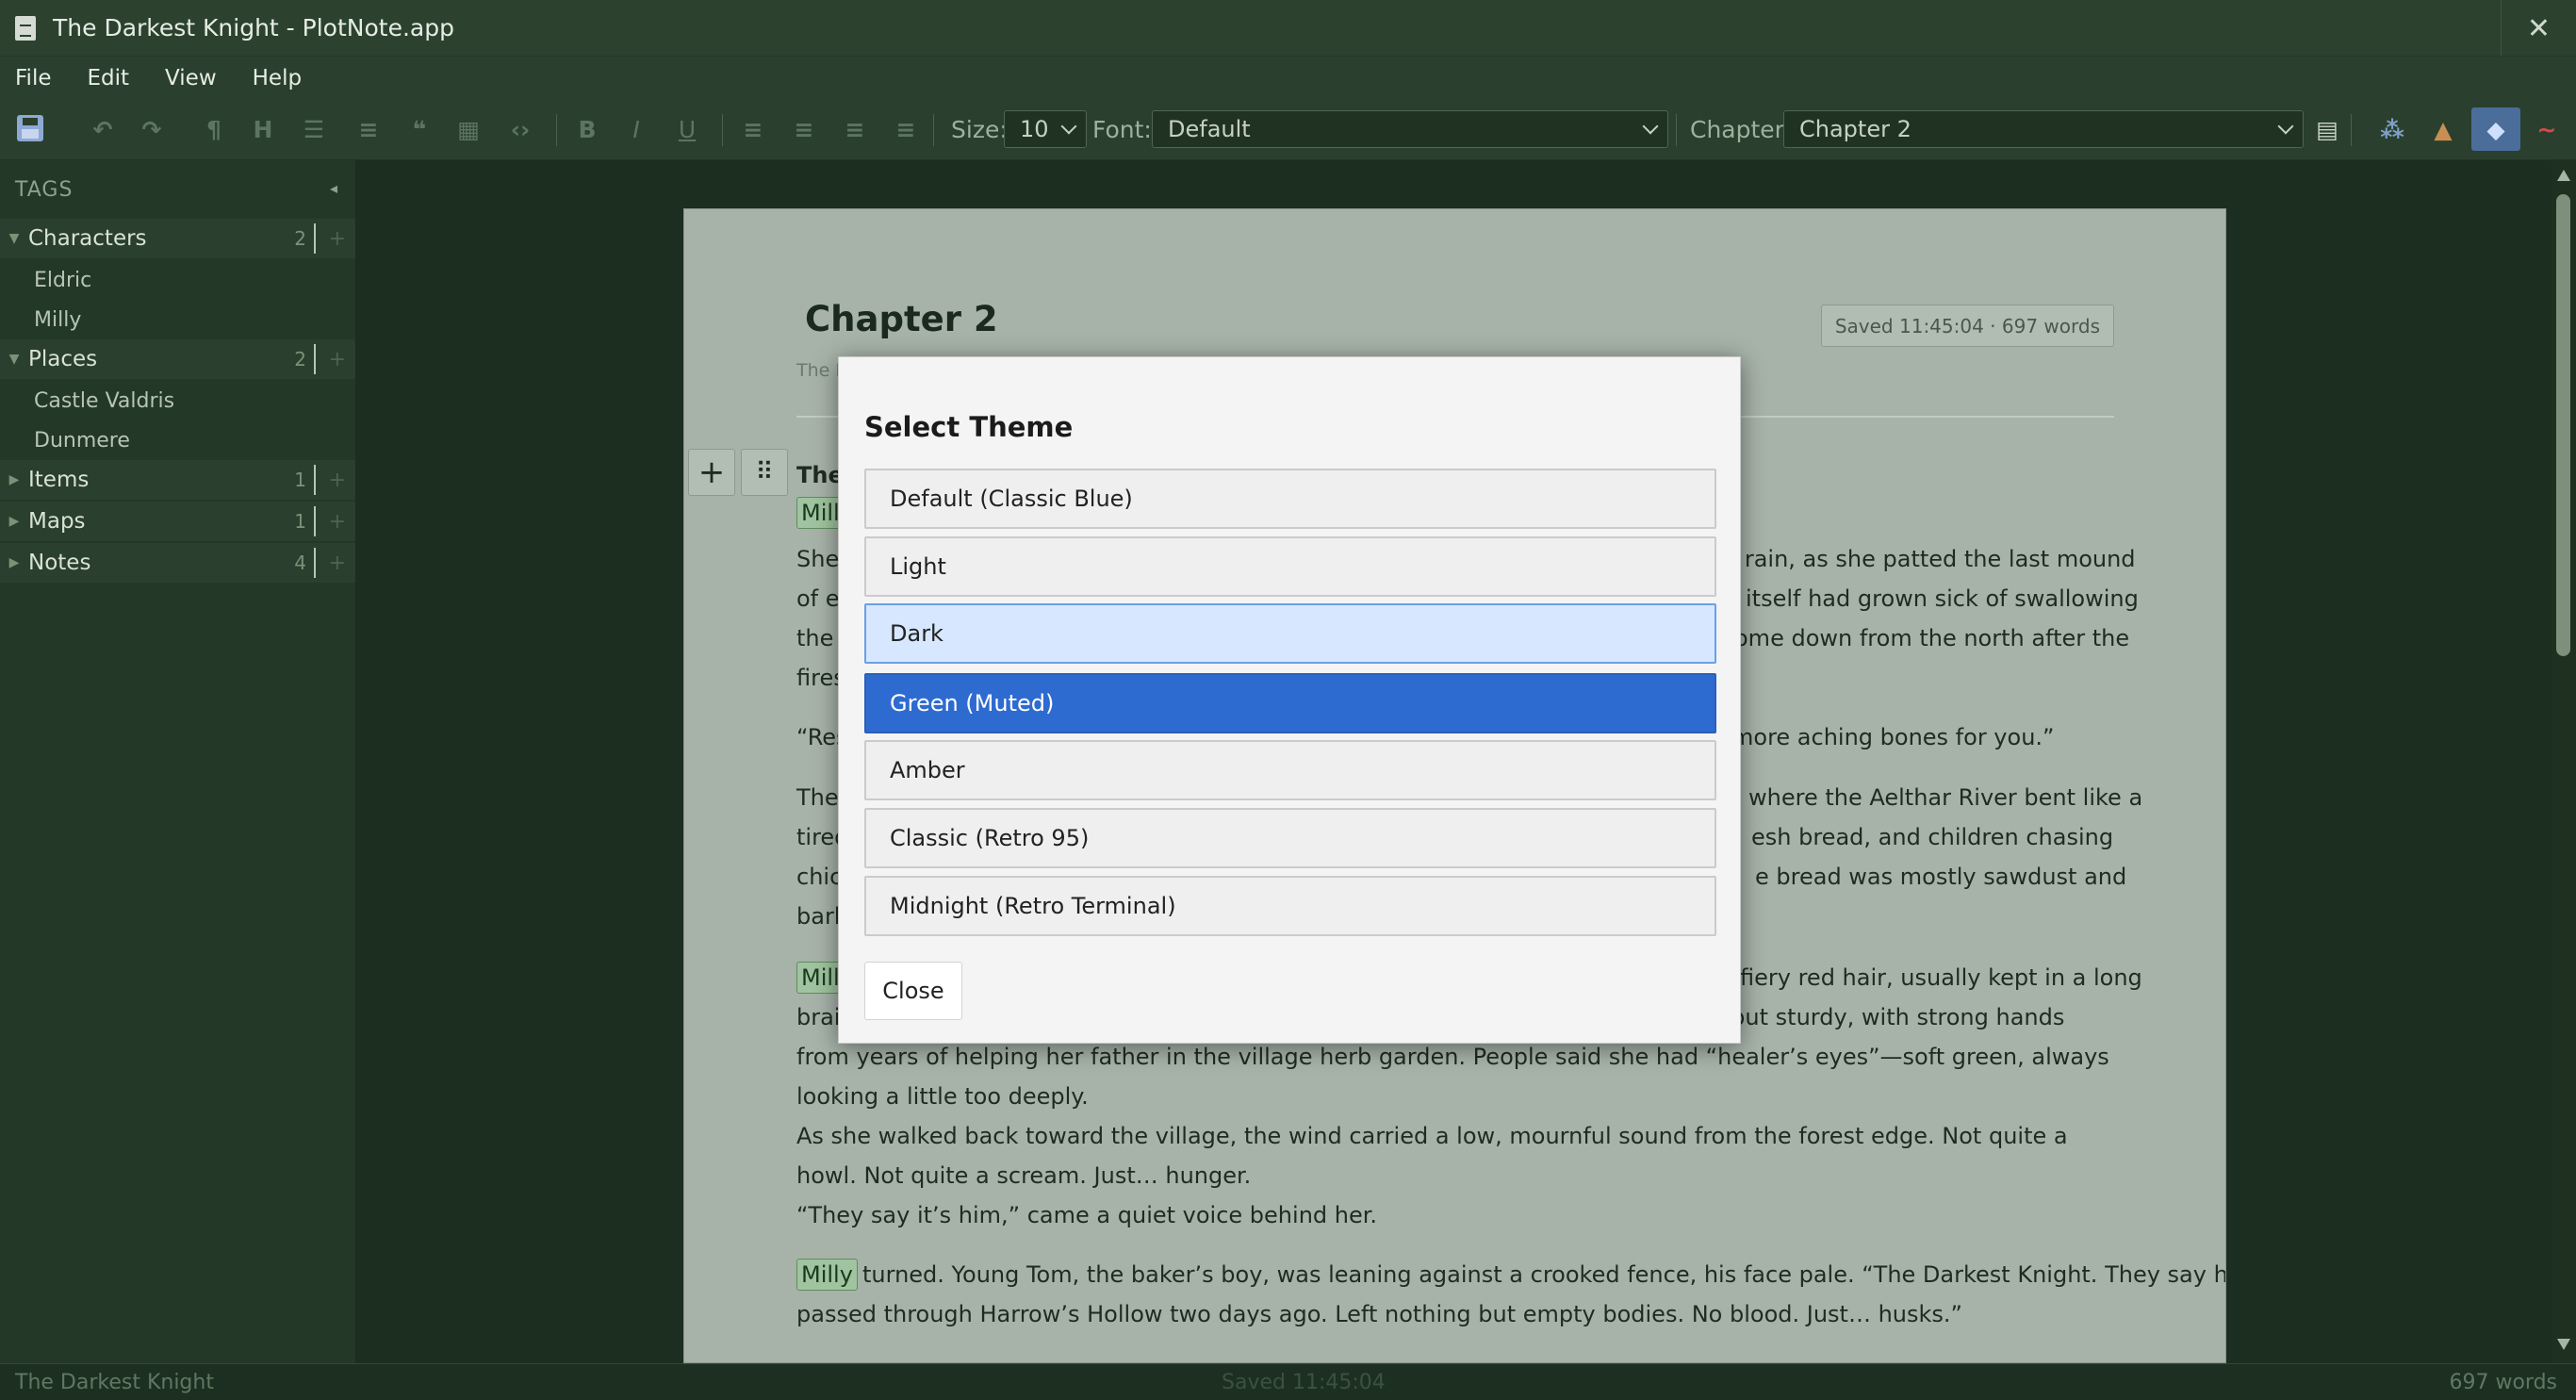  I want to click on window-close-button: ✕, so click(2538, 29).